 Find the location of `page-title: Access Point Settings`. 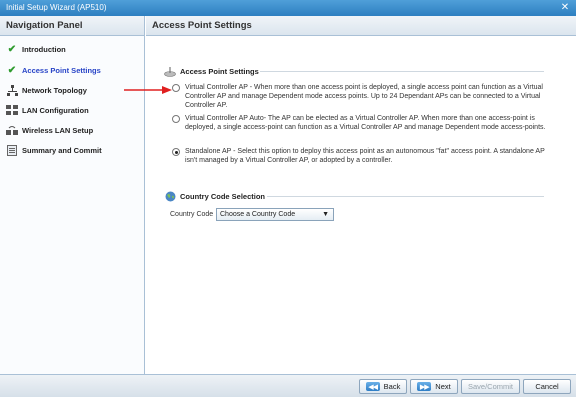

page-title: Access Point Settings is located at coordinates (361, 26).